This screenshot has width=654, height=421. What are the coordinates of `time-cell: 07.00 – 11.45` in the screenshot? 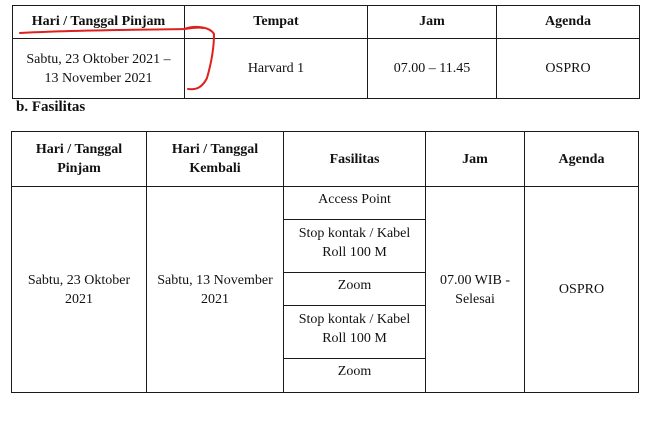 It's located at (432, 68).